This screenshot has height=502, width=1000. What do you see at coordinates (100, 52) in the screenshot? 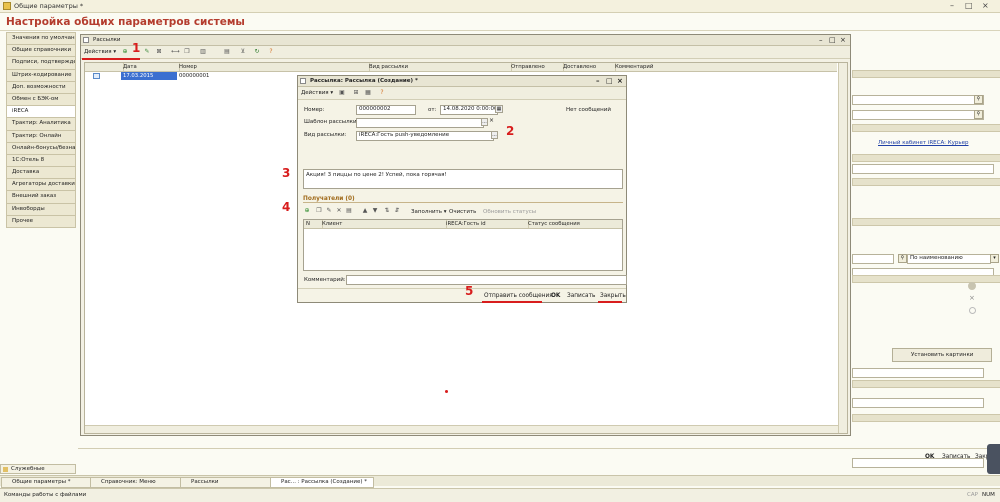
I see `actions-menu: Действия ▾` at bounding box center [100, 52].